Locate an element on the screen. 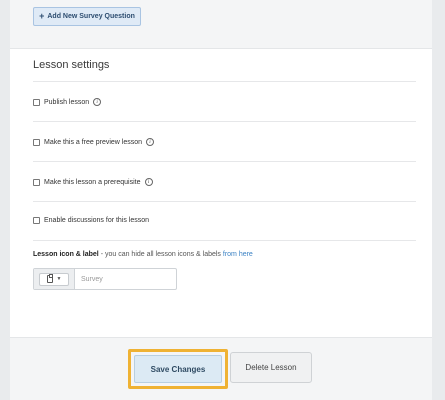  lesson-label-input is located at coordinates (125, 279).